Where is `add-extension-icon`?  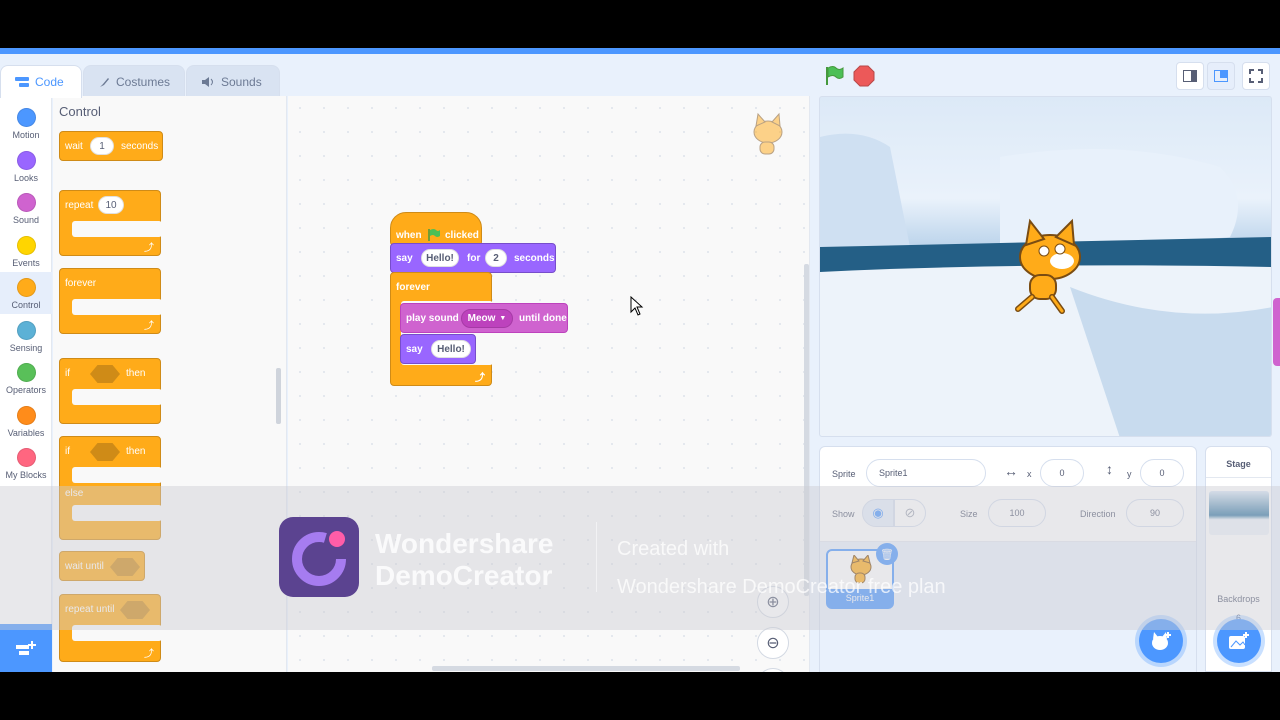 add-extension-icon is located at coordinates (26, 648).